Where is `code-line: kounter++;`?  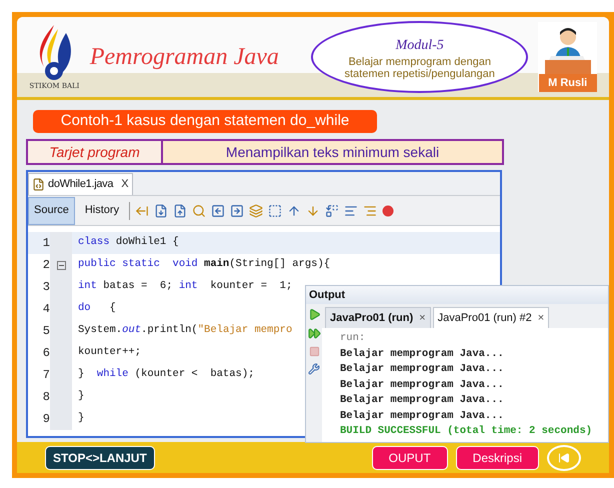 code-line: kounter++; is located at coordinates (110, 352).